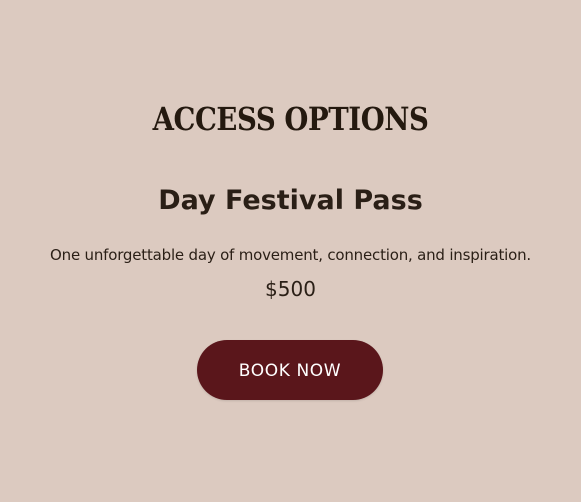 The height and width of the screenshot is (502, 581). Describe the element at coordinates (290, 370) in the screenshot. I see `book-now-button: BOOK NOW` at that location.